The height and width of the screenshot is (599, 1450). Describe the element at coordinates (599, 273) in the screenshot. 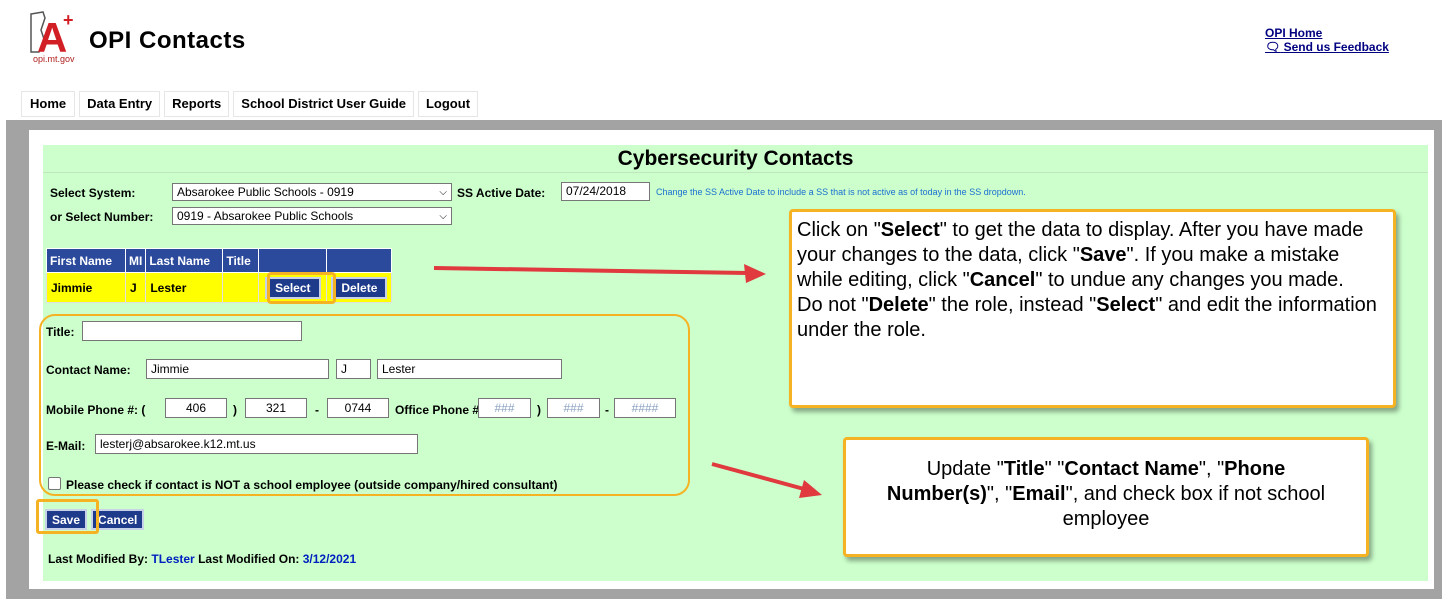

I see `arrow-to-select-callout` at that location.